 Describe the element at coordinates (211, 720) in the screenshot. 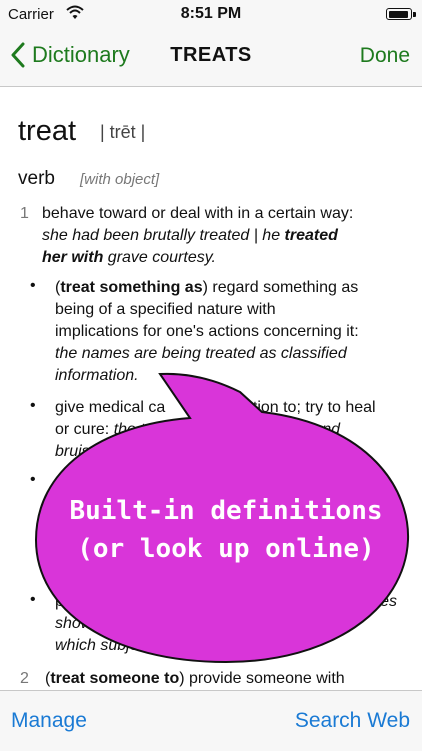

I see `bottom-toolbar: Manage Search Web` at that location.